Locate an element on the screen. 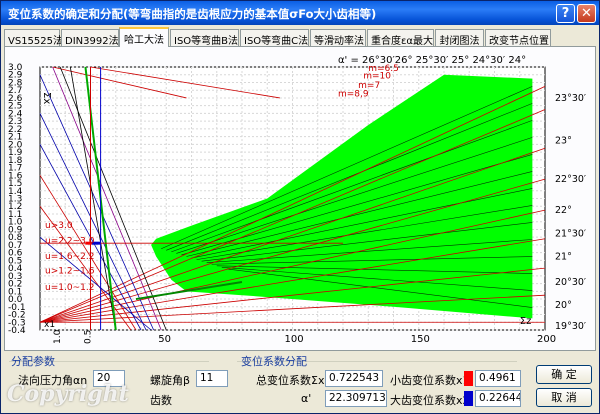 The height and width of the screenshot is (414, 600). u-ratio-label: u=1.6~2.2 is located at coordinates (69, 257).